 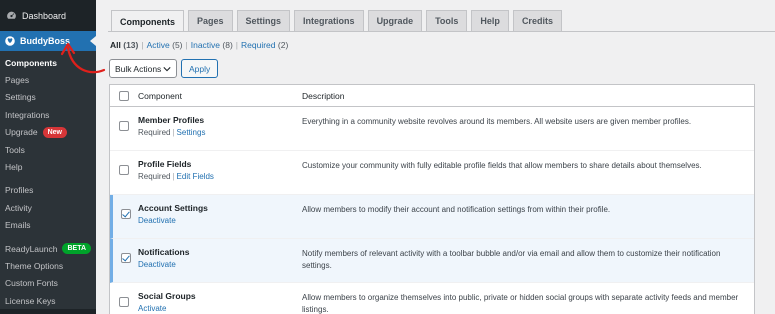 What do you see at coordinates (220, 298) in the screenshot?
I see `component-cell: Social Groups Activate` at bounding box center [220, 298].